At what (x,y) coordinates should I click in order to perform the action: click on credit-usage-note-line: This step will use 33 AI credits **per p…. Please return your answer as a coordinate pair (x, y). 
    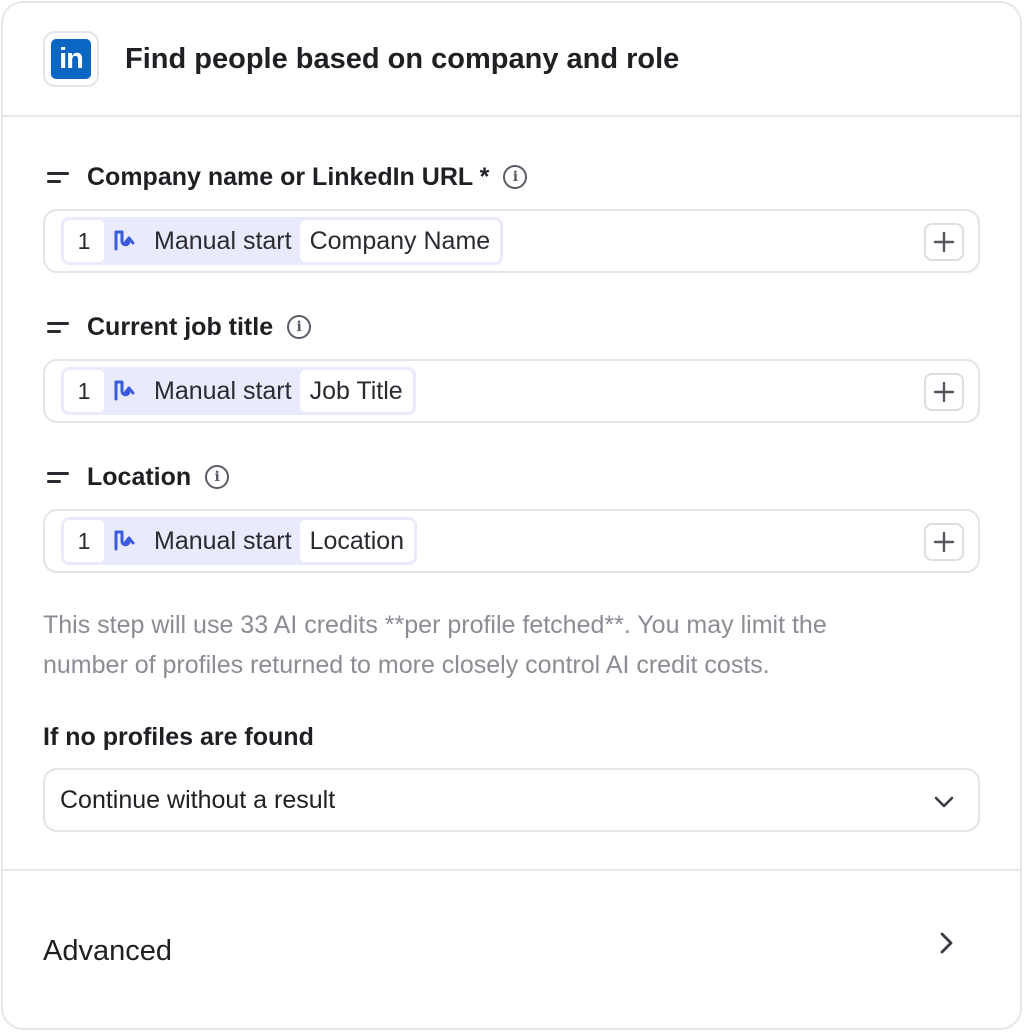
    Looking at the image, I should click on (435, 625).